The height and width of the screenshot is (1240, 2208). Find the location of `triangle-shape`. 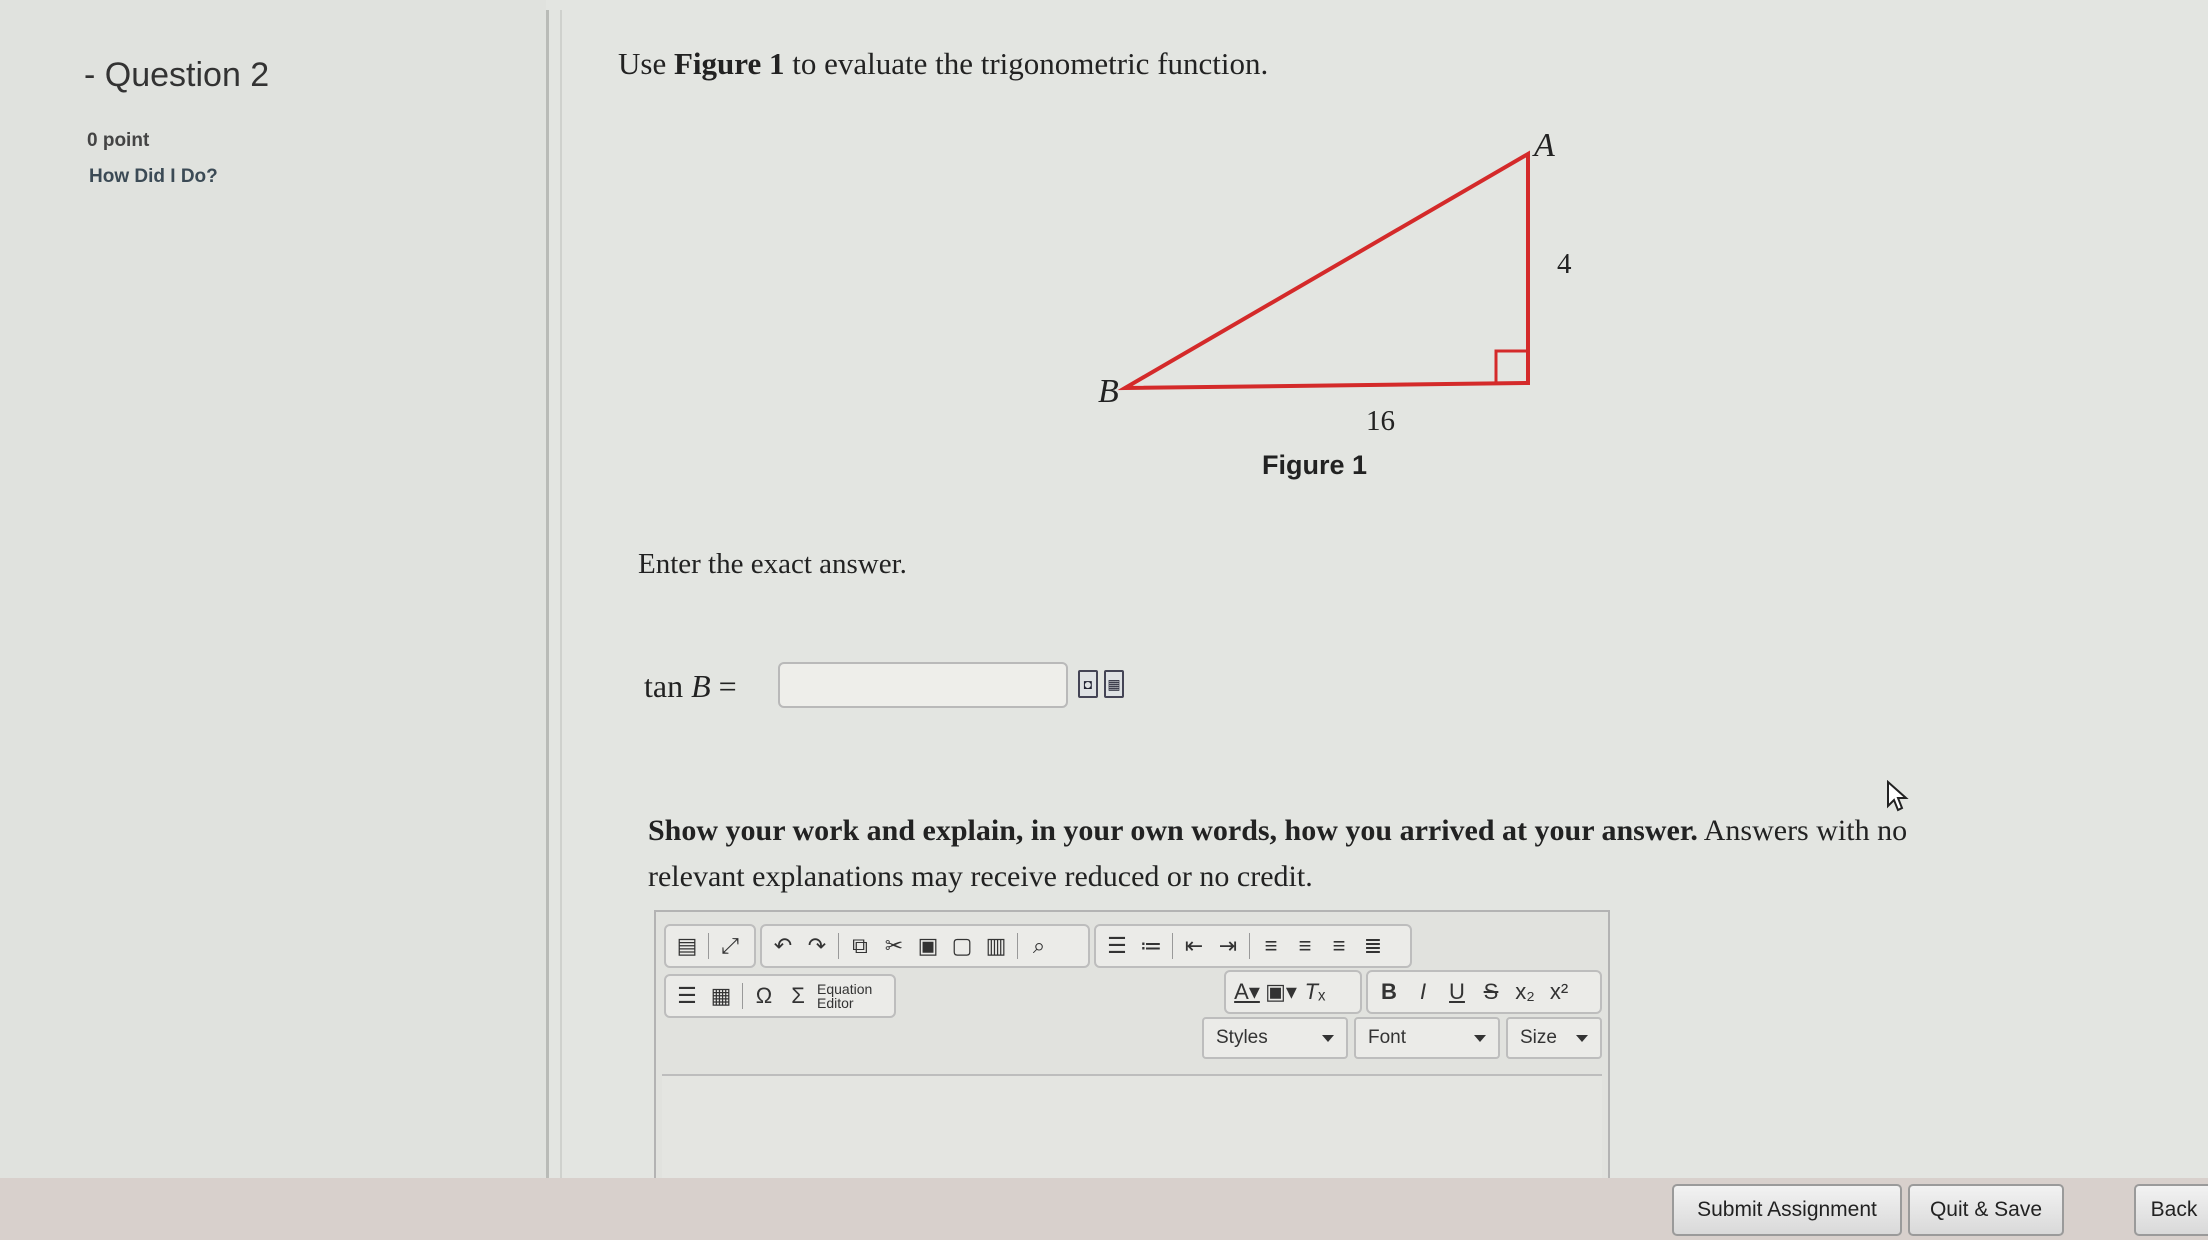

triangle-shape is located at coordinates (1323, 270).